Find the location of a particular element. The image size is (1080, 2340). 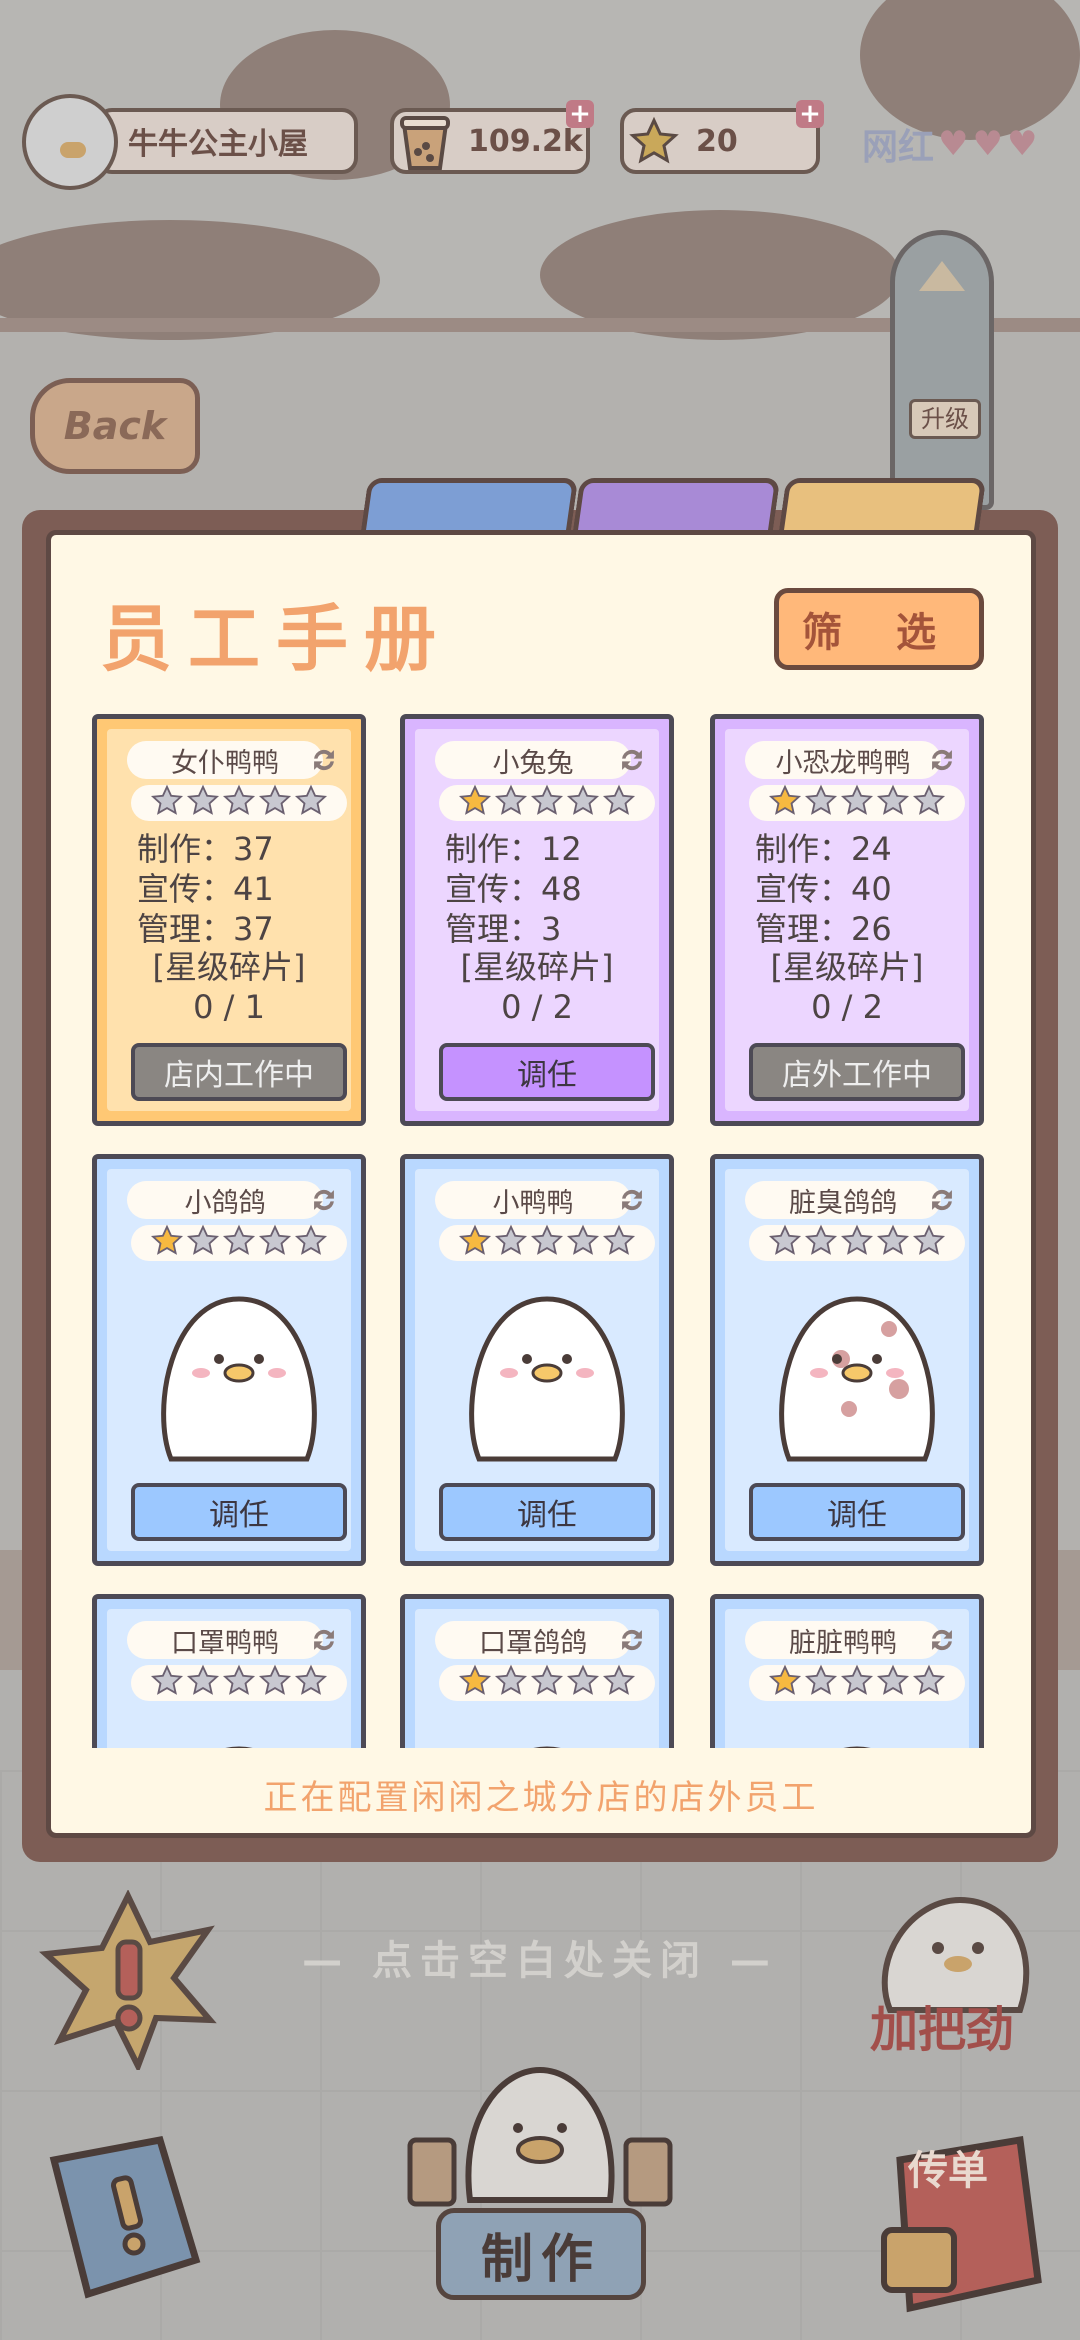

stat-promo: 宣传：41 is located at coordinates (205, 889).